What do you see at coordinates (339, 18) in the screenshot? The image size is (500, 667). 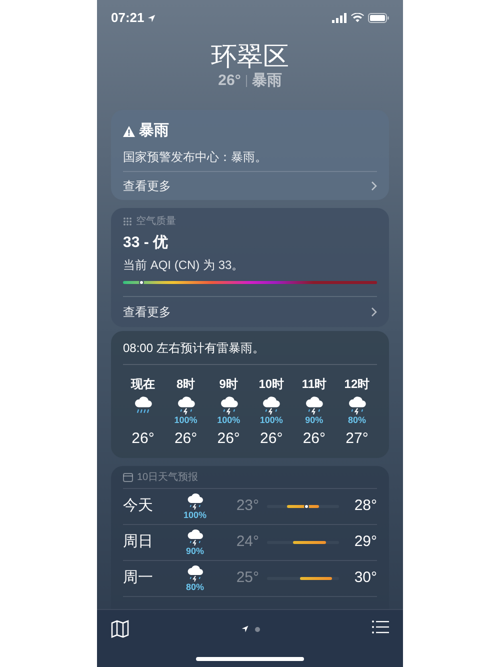 I see `signal-icon` at bounding box center [339, 18].